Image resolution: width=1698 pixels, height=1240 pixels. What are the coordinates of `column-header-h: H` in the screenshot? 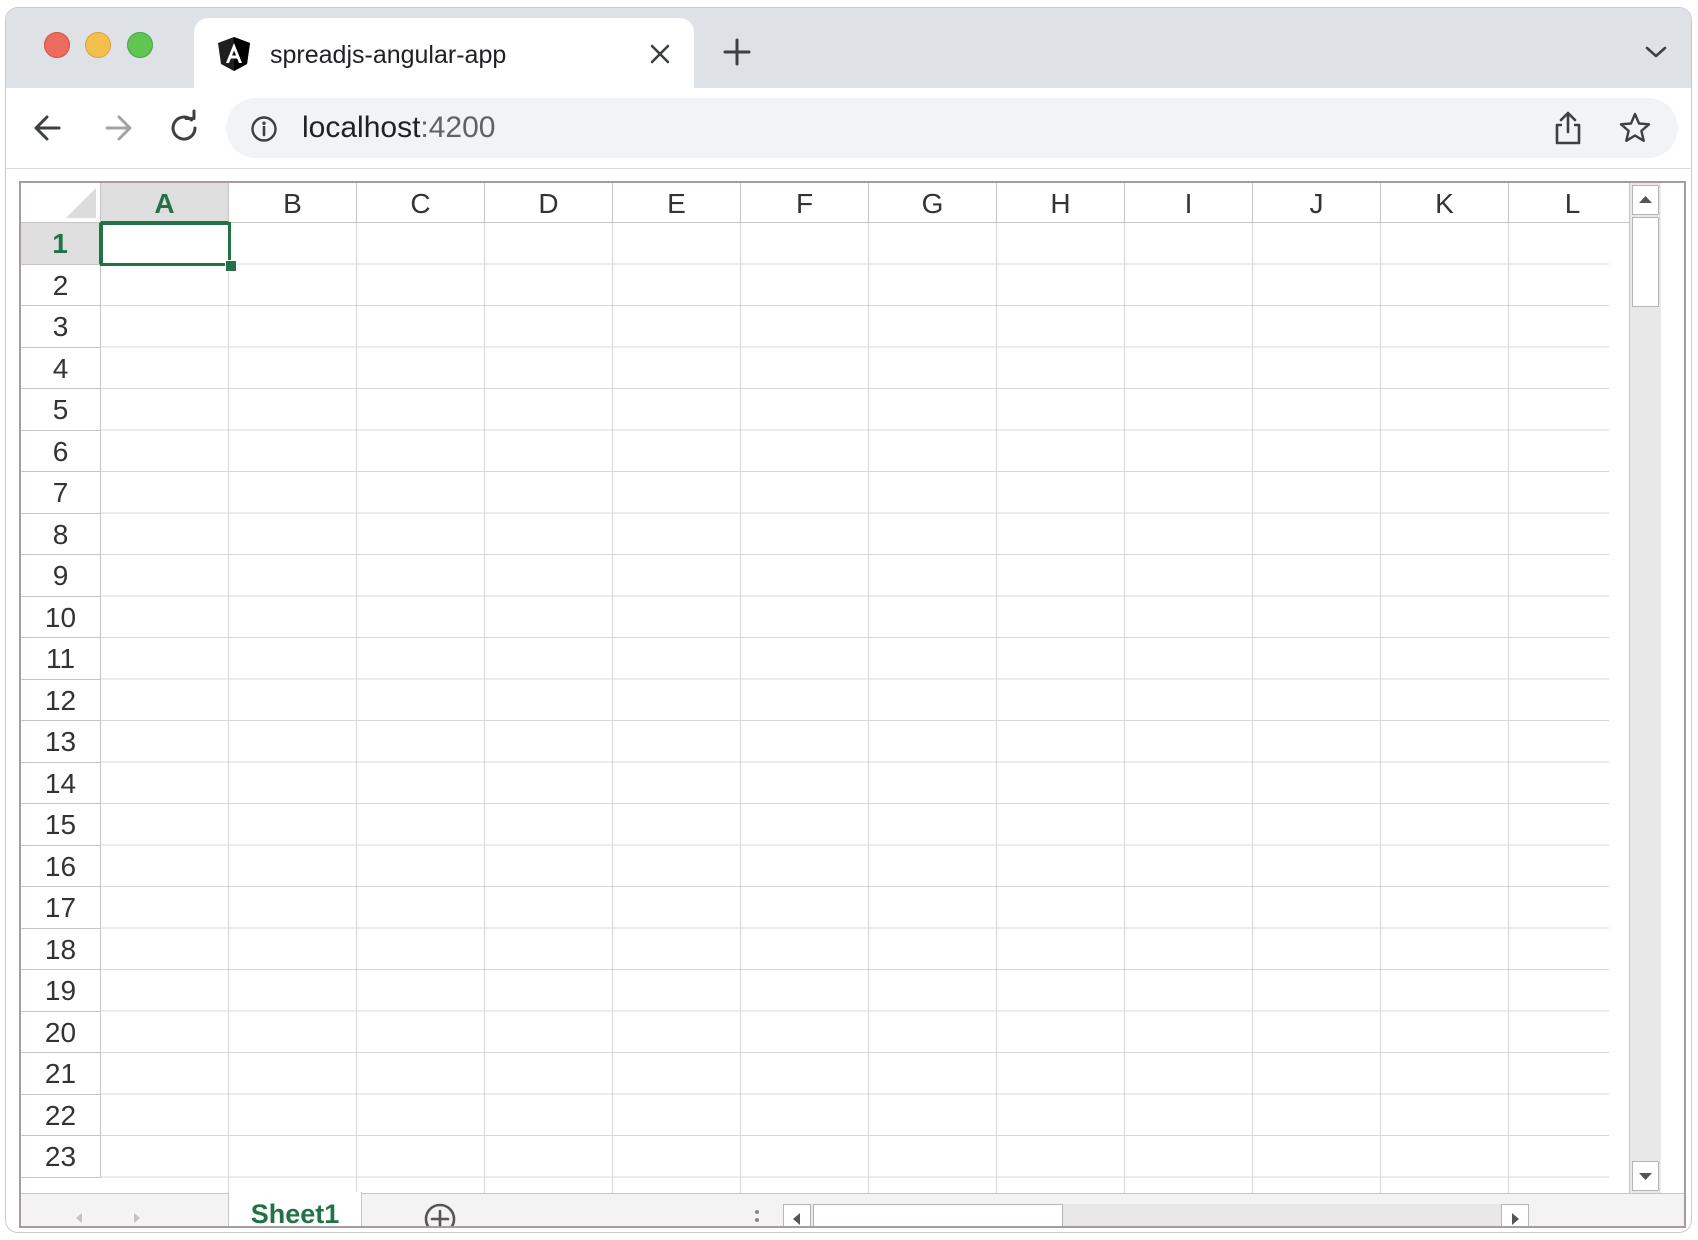 It's located at (1061, 203).